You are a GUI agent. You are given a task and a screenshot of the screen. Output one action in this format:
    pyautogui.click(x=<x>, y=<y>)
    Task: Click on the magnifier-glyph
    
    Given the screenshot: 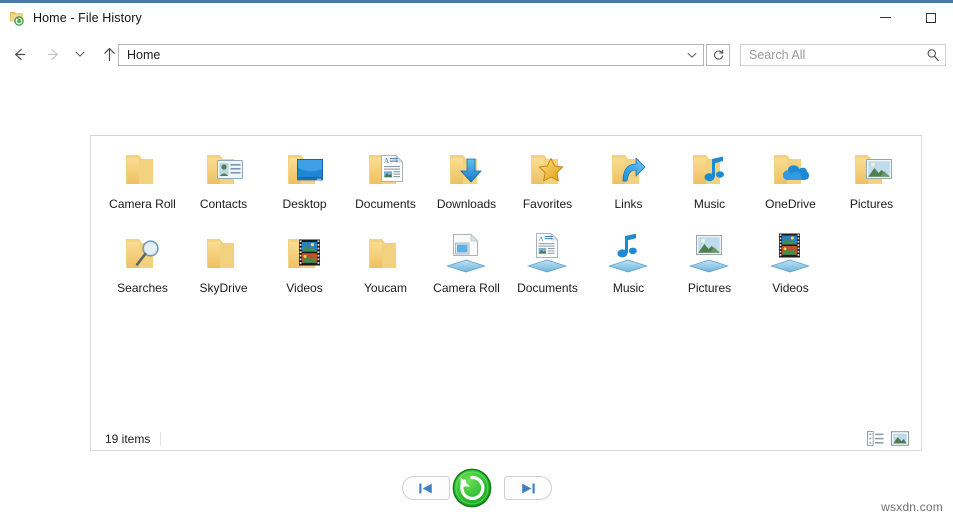 What is the action you would take?
    pyautogui.click(x=933, y=55)
    